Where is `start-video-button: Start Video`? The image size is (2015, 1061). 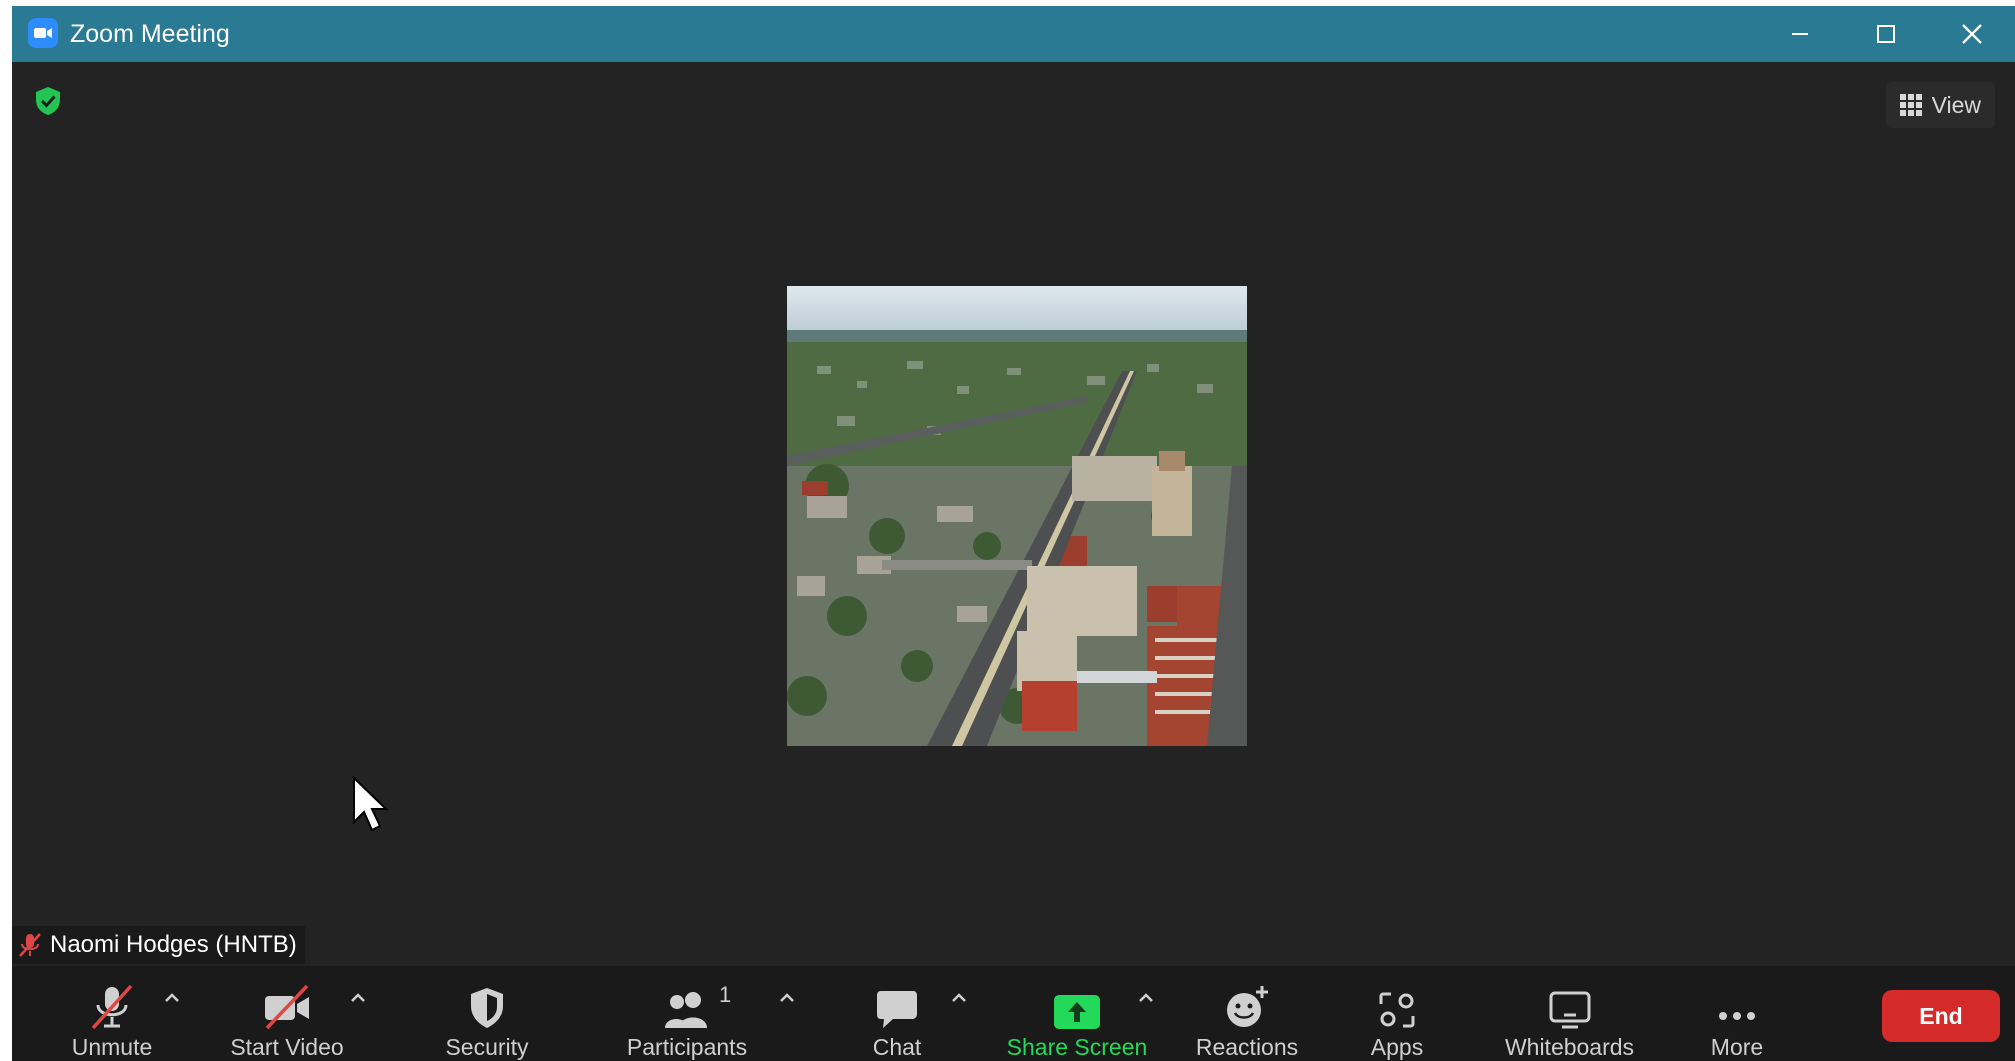
start-video-button: Start Video is located at coordinates (287, 1013).